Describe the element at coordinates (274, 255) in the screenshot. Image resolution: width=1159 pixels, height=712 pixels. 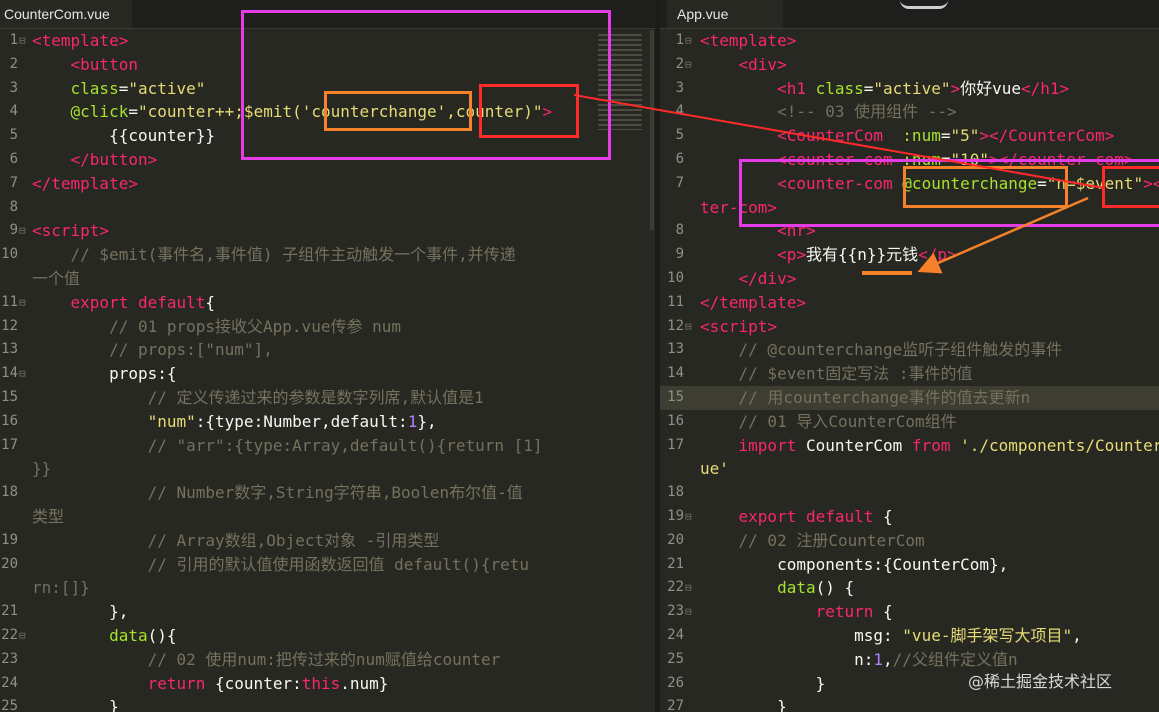
I see `code-text: // $emit(事件名,事件值) 子组件主动触发一个事件,并传递` at that location.